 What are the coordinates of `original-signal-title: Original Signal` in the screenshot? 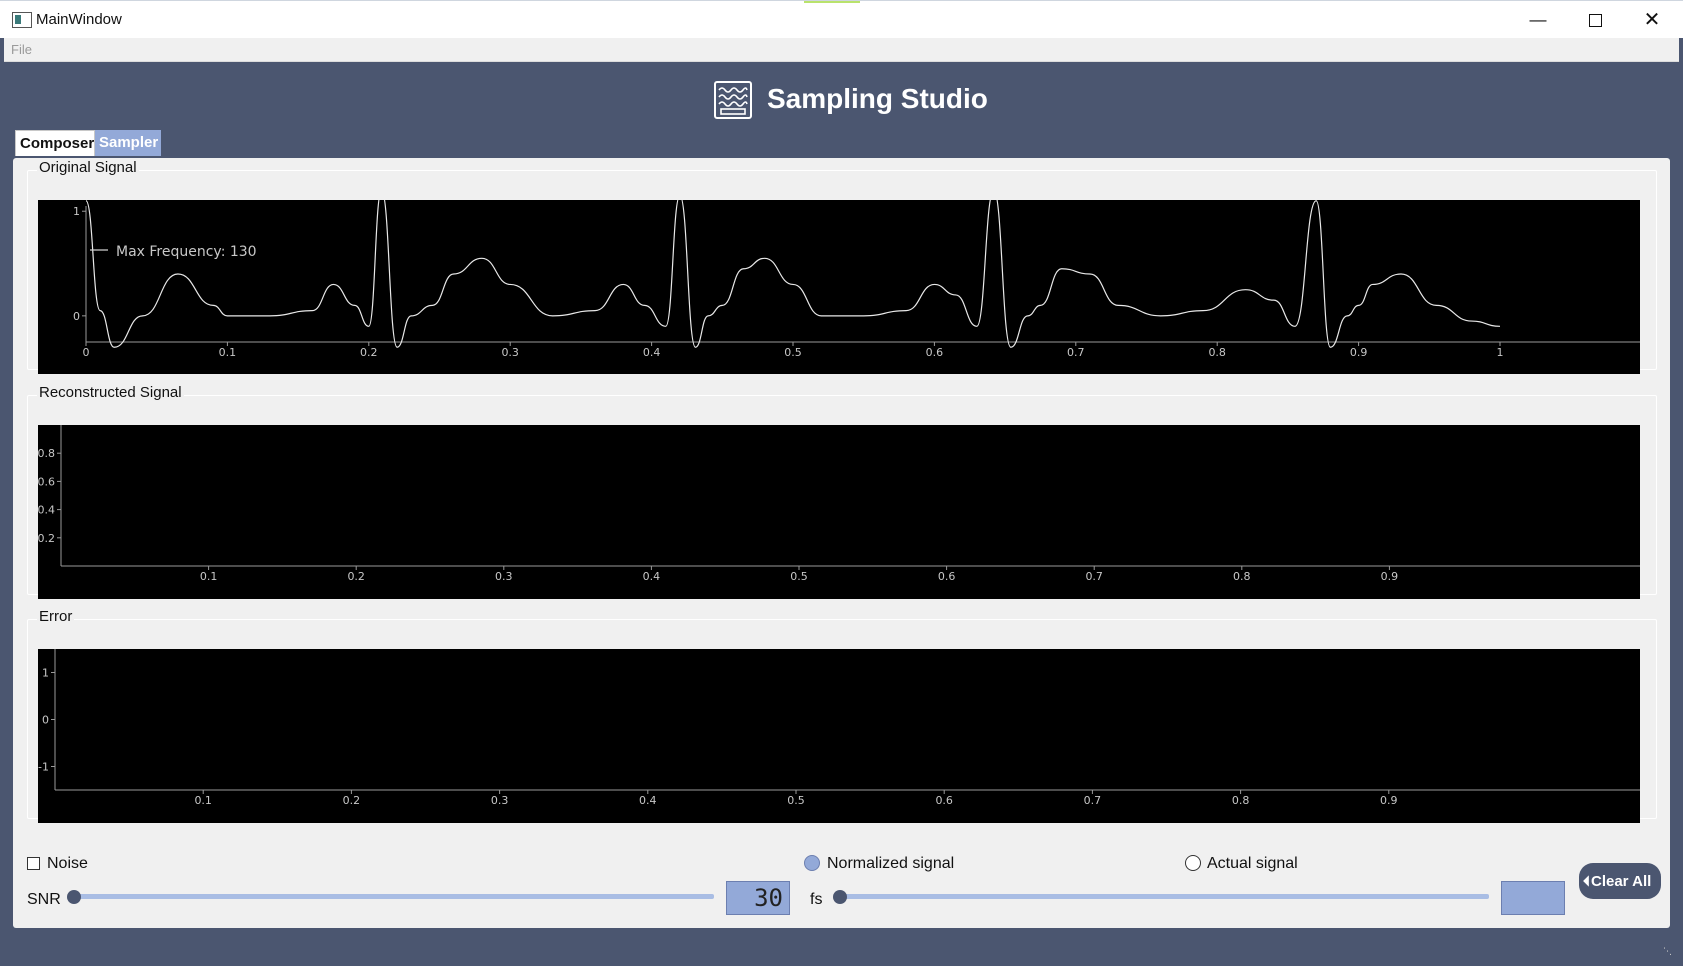 It's located at (88, 167).